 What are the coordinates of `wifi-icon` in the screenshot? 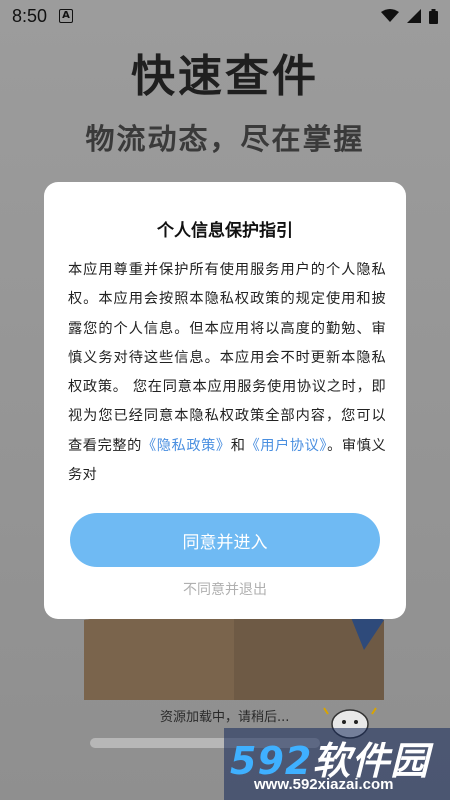 It's located at (390, 15).